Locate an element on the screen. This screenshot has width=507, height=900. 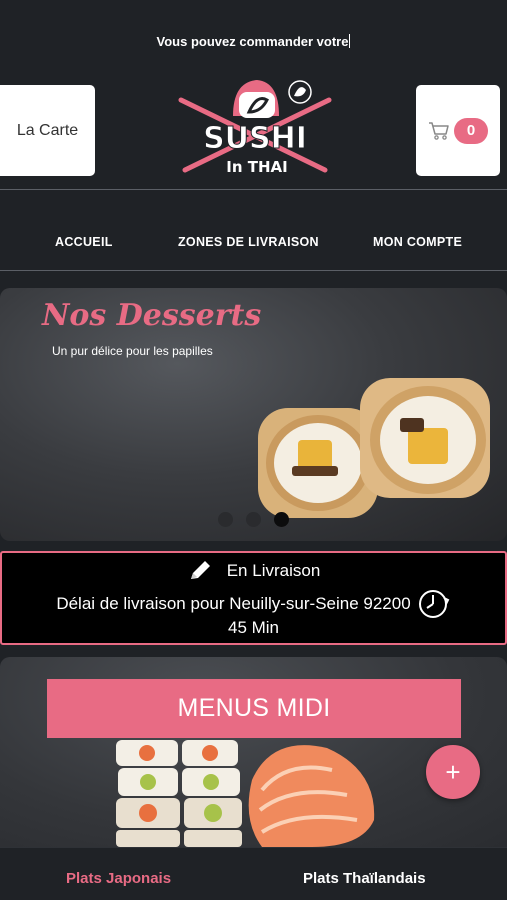
add-button: + is located at coordinates (453, 772).